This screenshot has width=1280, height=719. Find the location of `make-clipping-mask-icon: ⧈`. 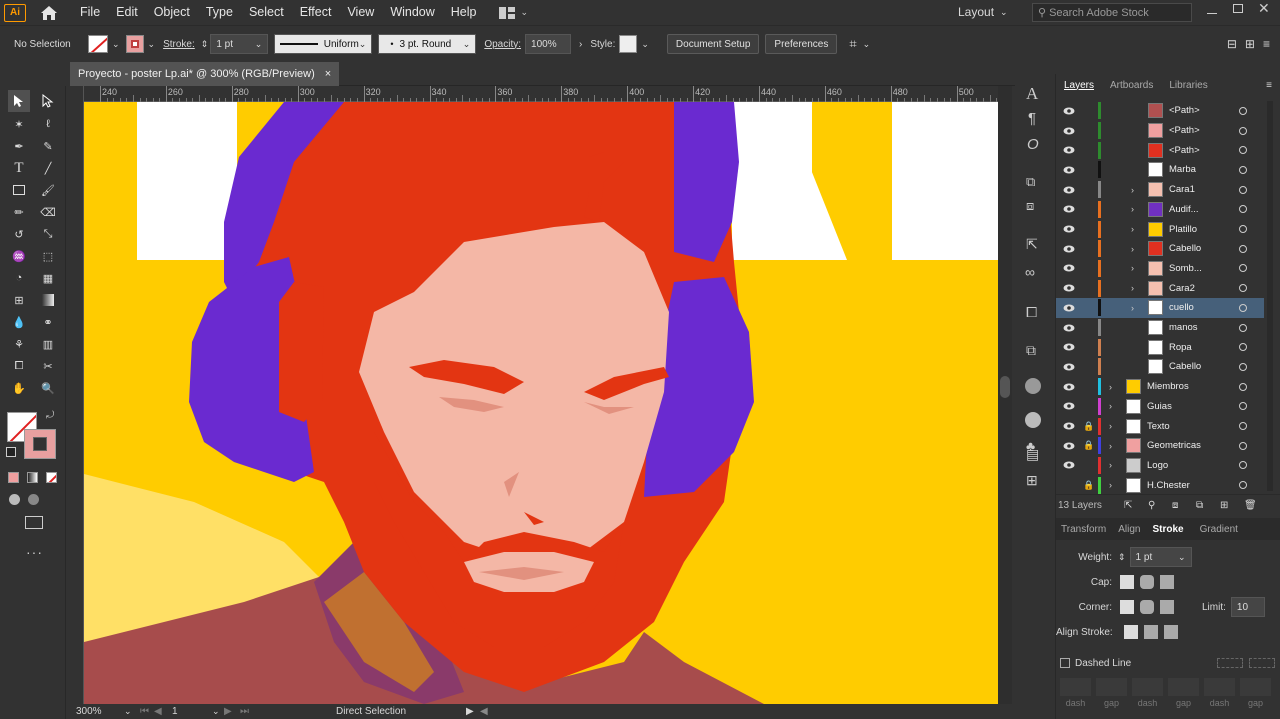

make-clipping-mask-icon: ⧈ is located at coordinates (1184, 505).